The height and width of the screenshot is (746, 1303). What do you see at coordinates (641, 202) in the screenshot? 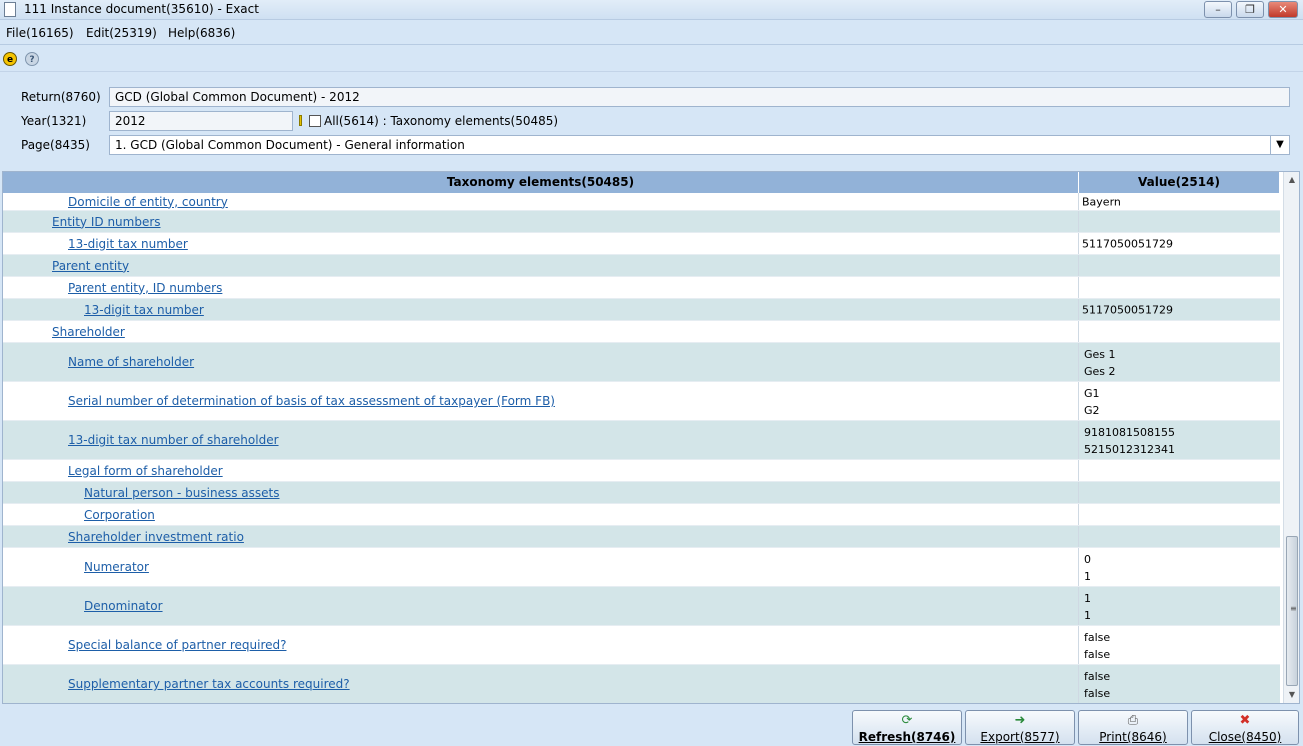
I see `table-row: Domicile of entity, country Bayern` at bounding box center [641, 202].